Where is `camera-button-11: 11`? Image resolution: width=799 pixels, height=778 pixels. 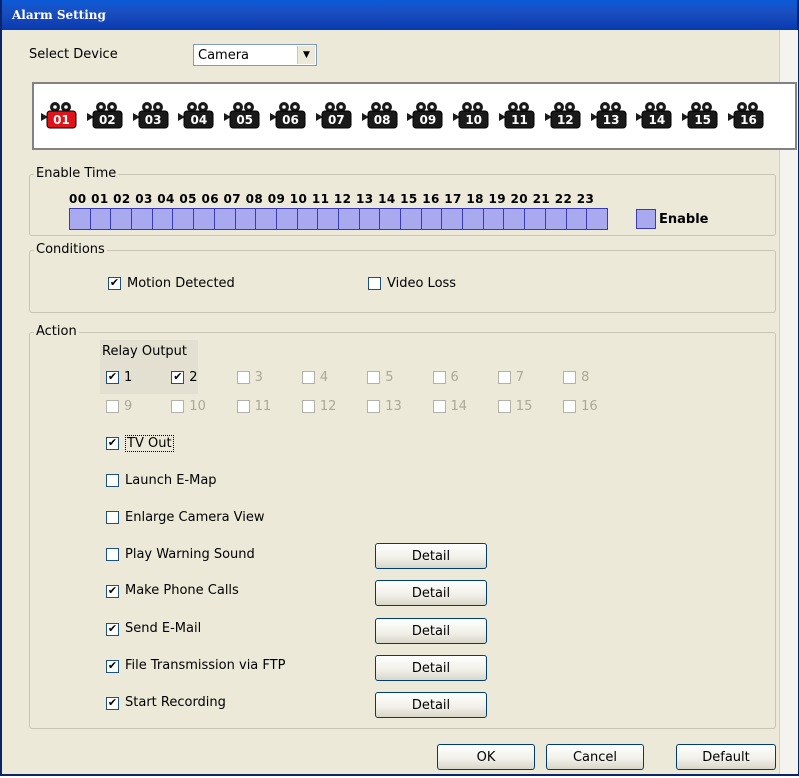
camera-button-11: 11 is located at coordinates (518, 116).